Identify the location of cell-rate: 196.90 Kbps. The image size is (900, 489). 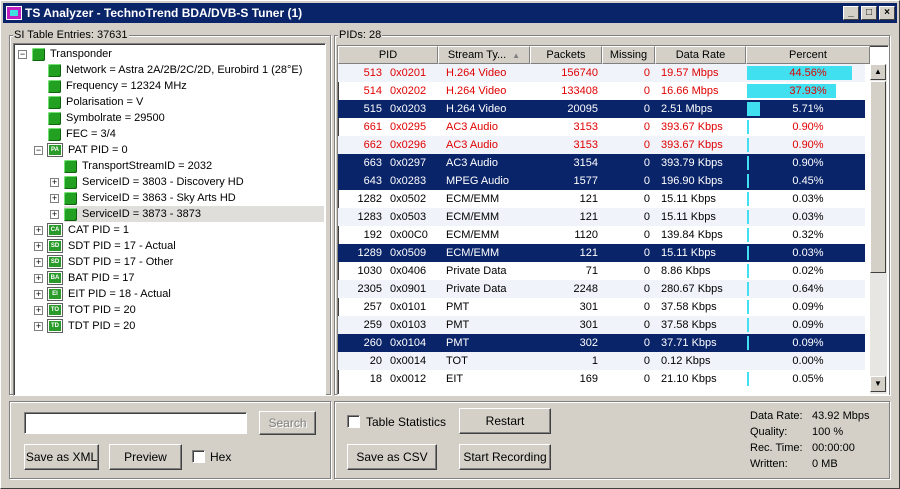
(692, 181).